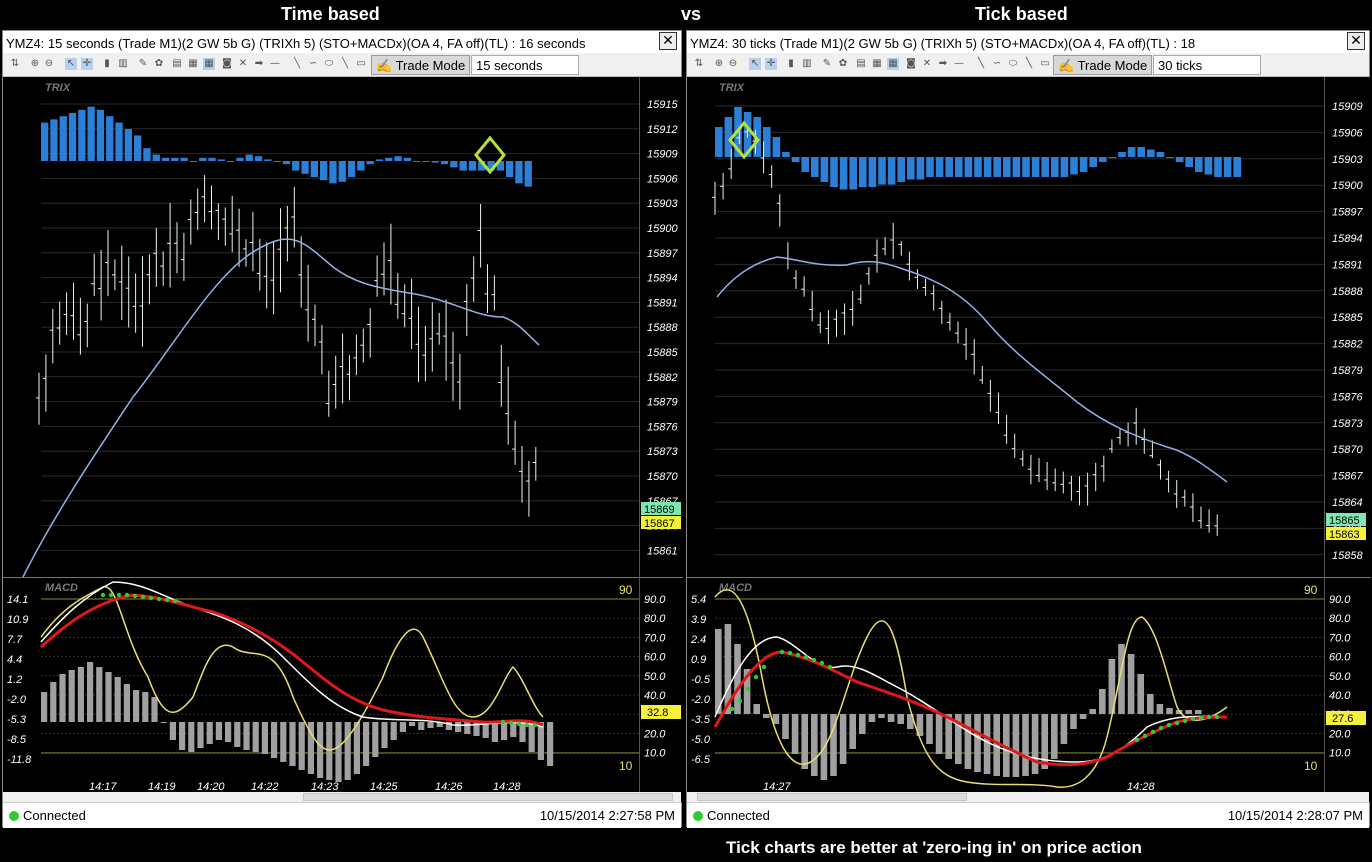 This screenshot has height=862, width=1372. I want to click on price-tick-label: 15912, so click(662, 130).